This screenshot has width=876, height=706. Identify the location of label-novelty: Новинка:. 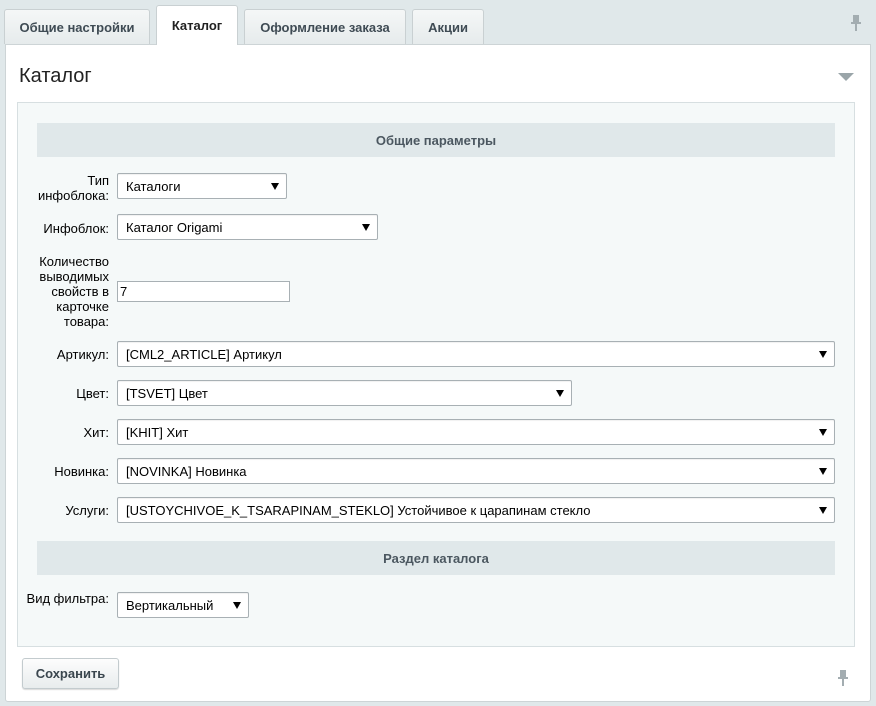
(81, 471).